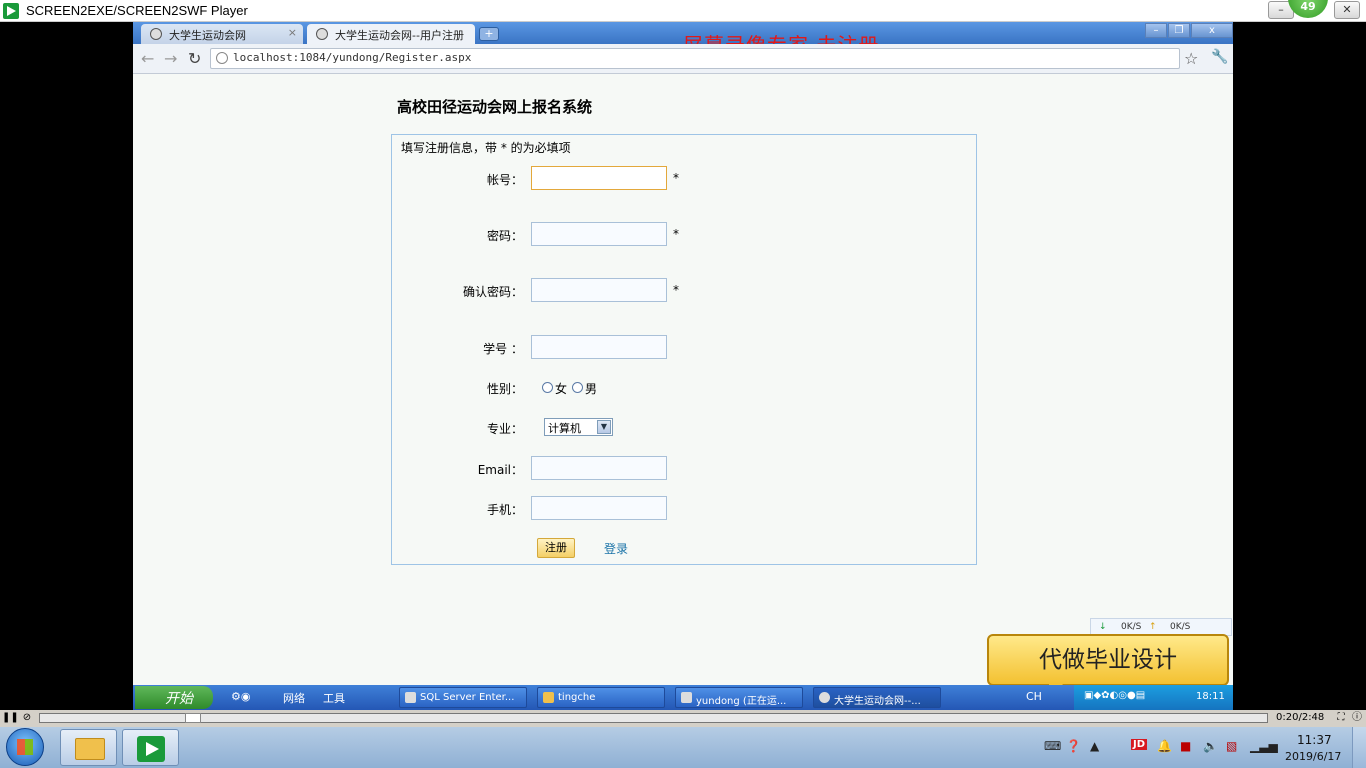 This screenshot has width=1366, height=768. I want to click on ad-bubble: 代做毕业设计, so click(1108, 667).